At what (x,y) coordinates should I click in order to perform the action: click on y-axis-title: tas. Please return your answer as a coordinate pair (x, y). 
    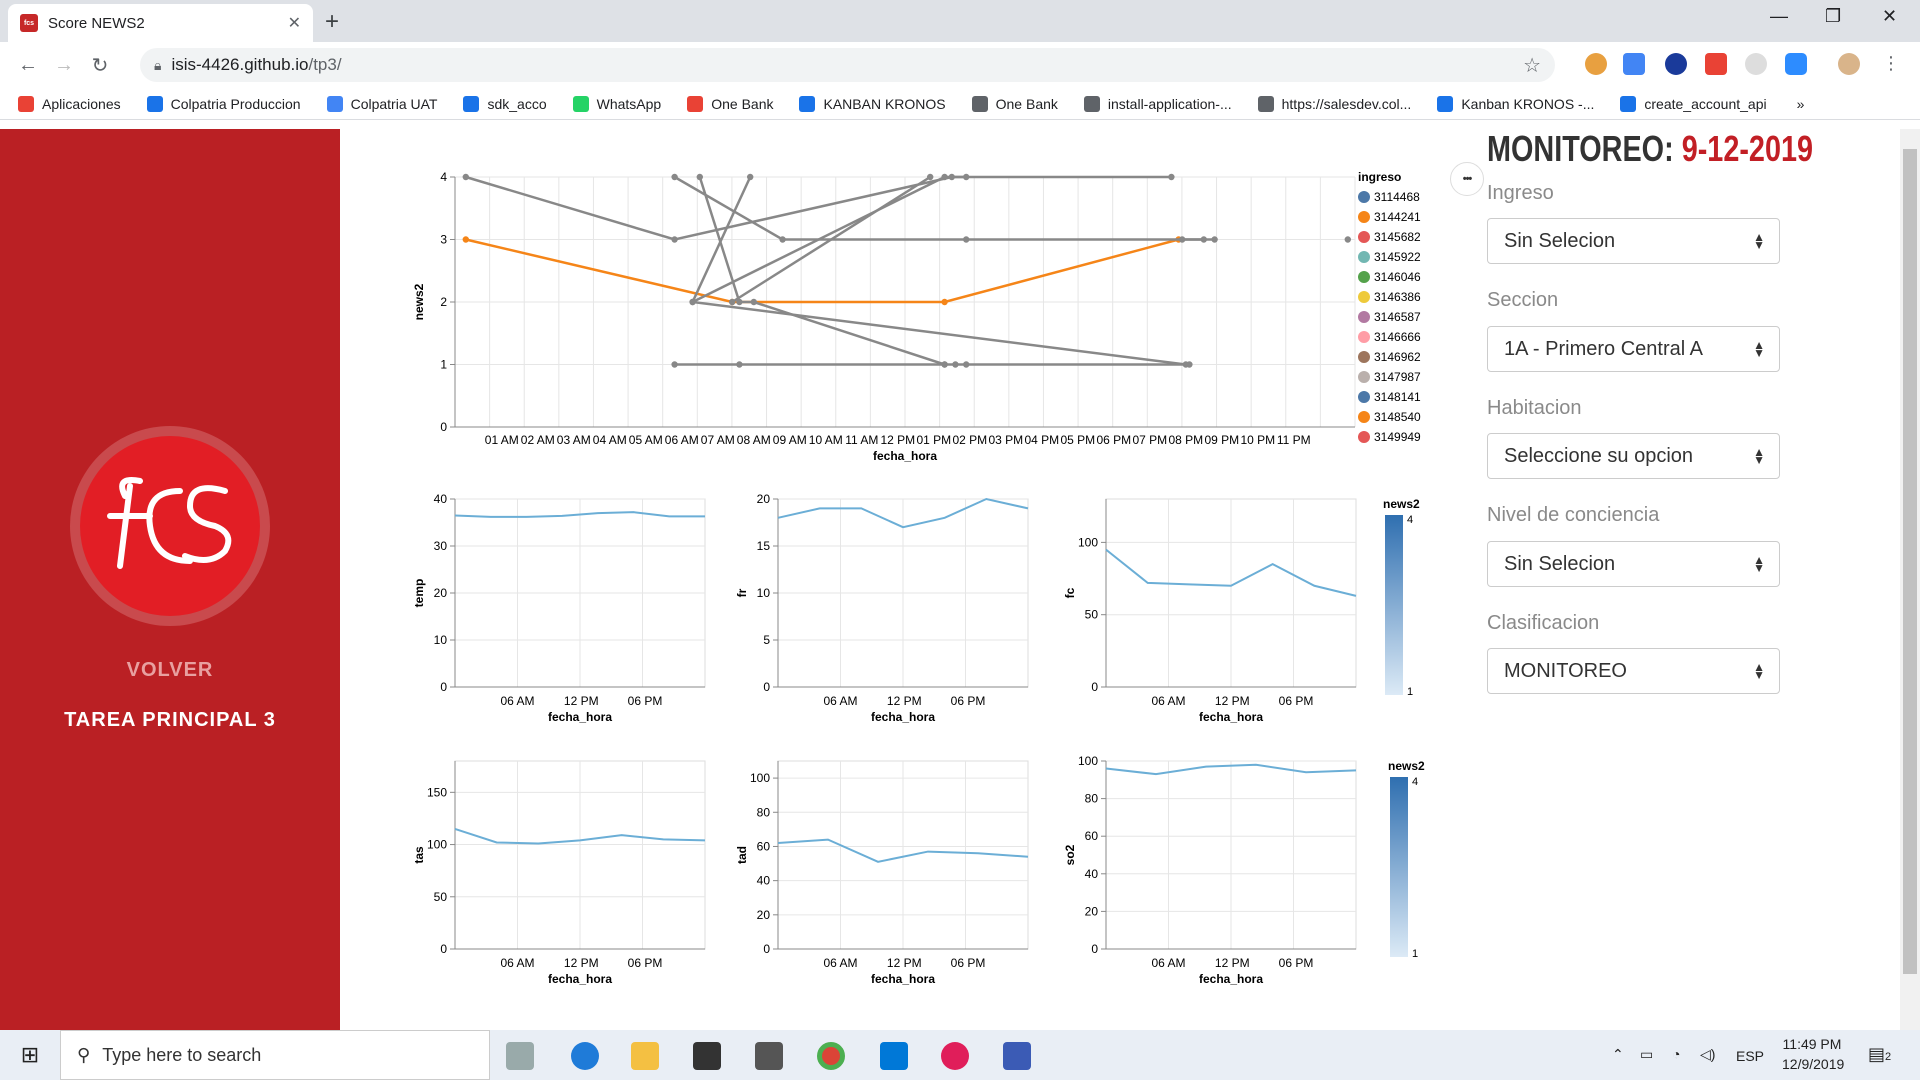
    Looking at the image, I should click on (419, 855).